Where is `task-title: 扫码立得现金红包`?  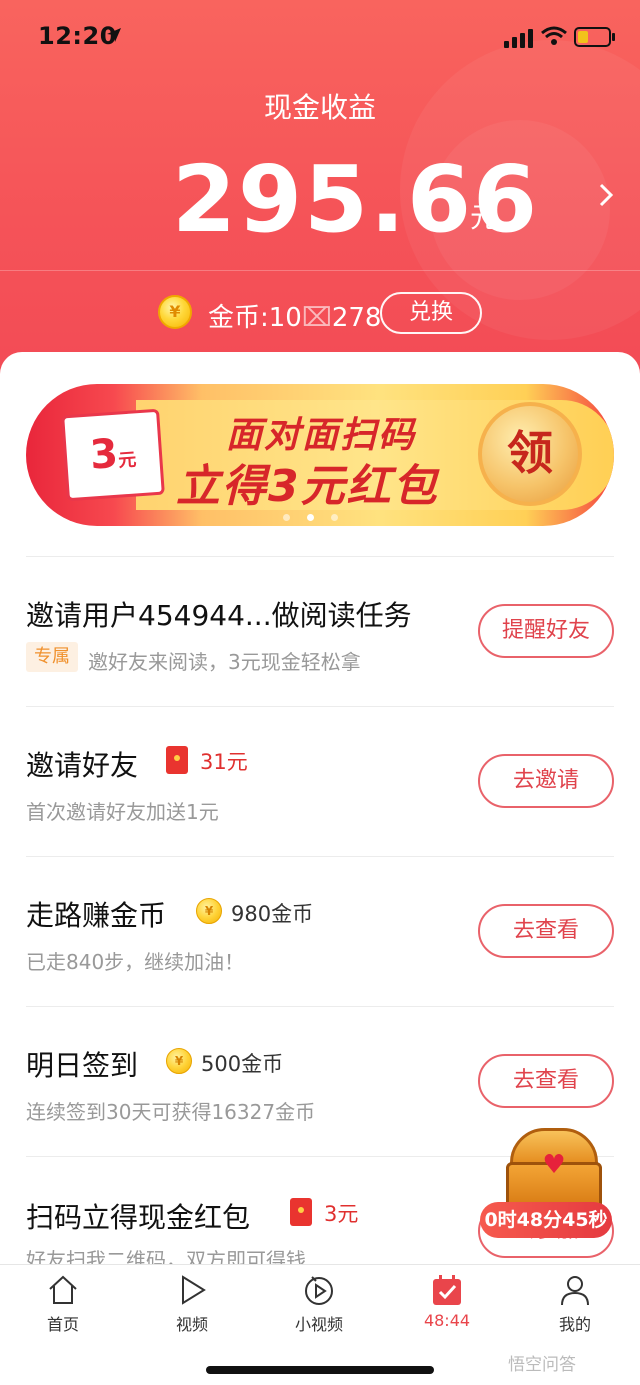
task-title: 扫码立得现金红包 is located at coordinates (138, 1217).